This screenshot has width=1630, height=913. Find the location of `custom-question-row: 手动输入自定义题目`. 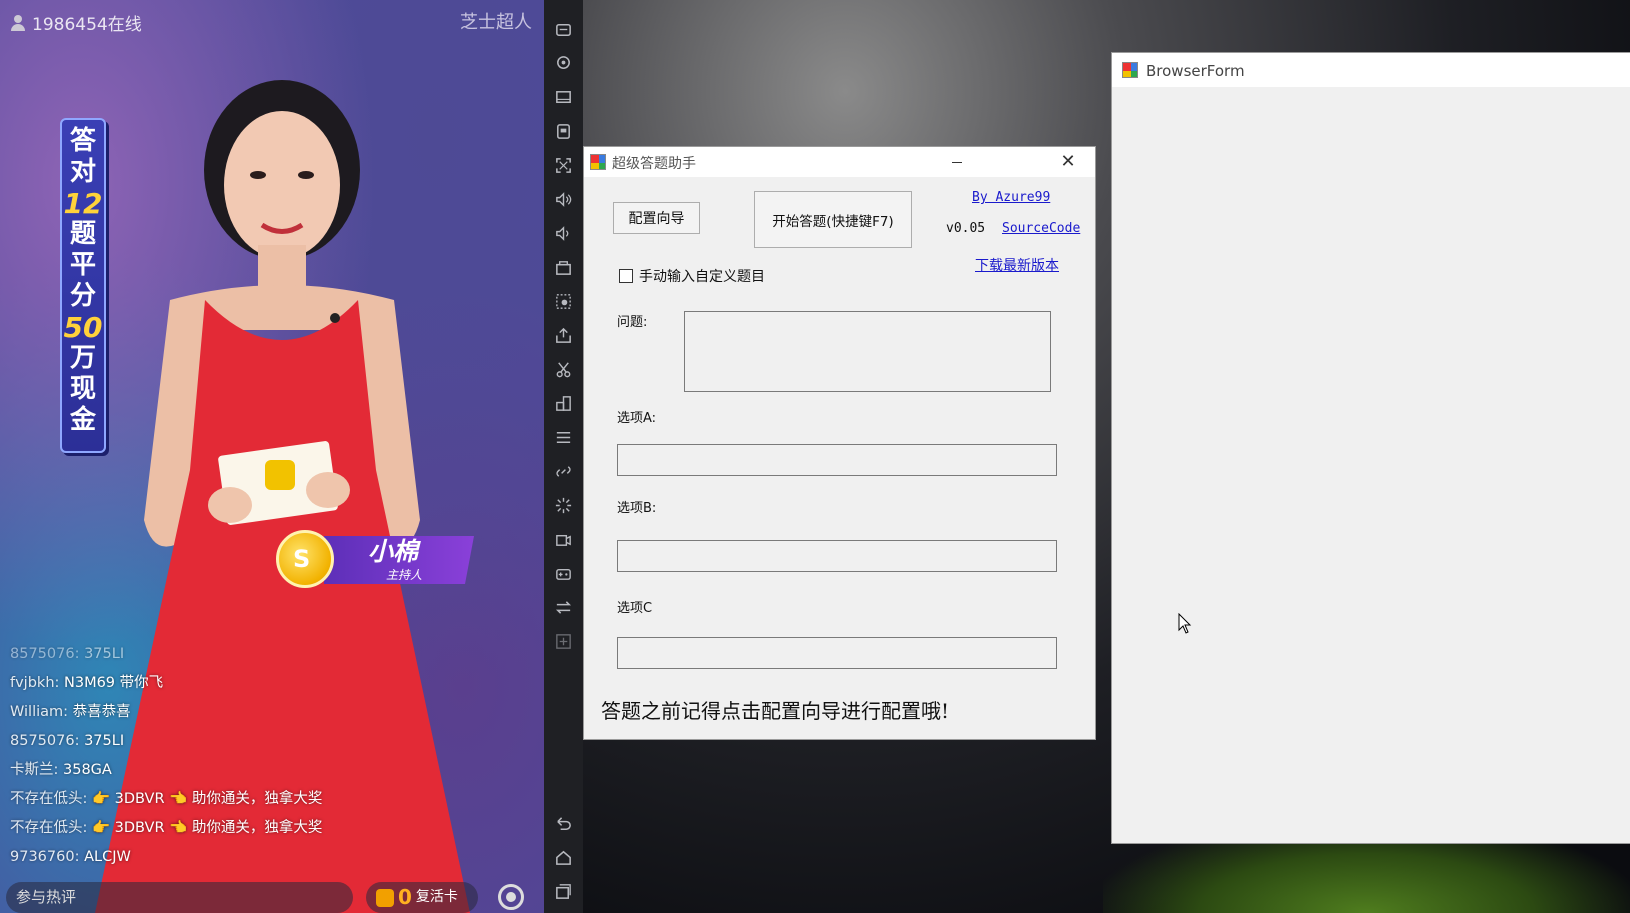

custom-question-row: 手动输入自定义题目 is located at coordinates (692, 276).